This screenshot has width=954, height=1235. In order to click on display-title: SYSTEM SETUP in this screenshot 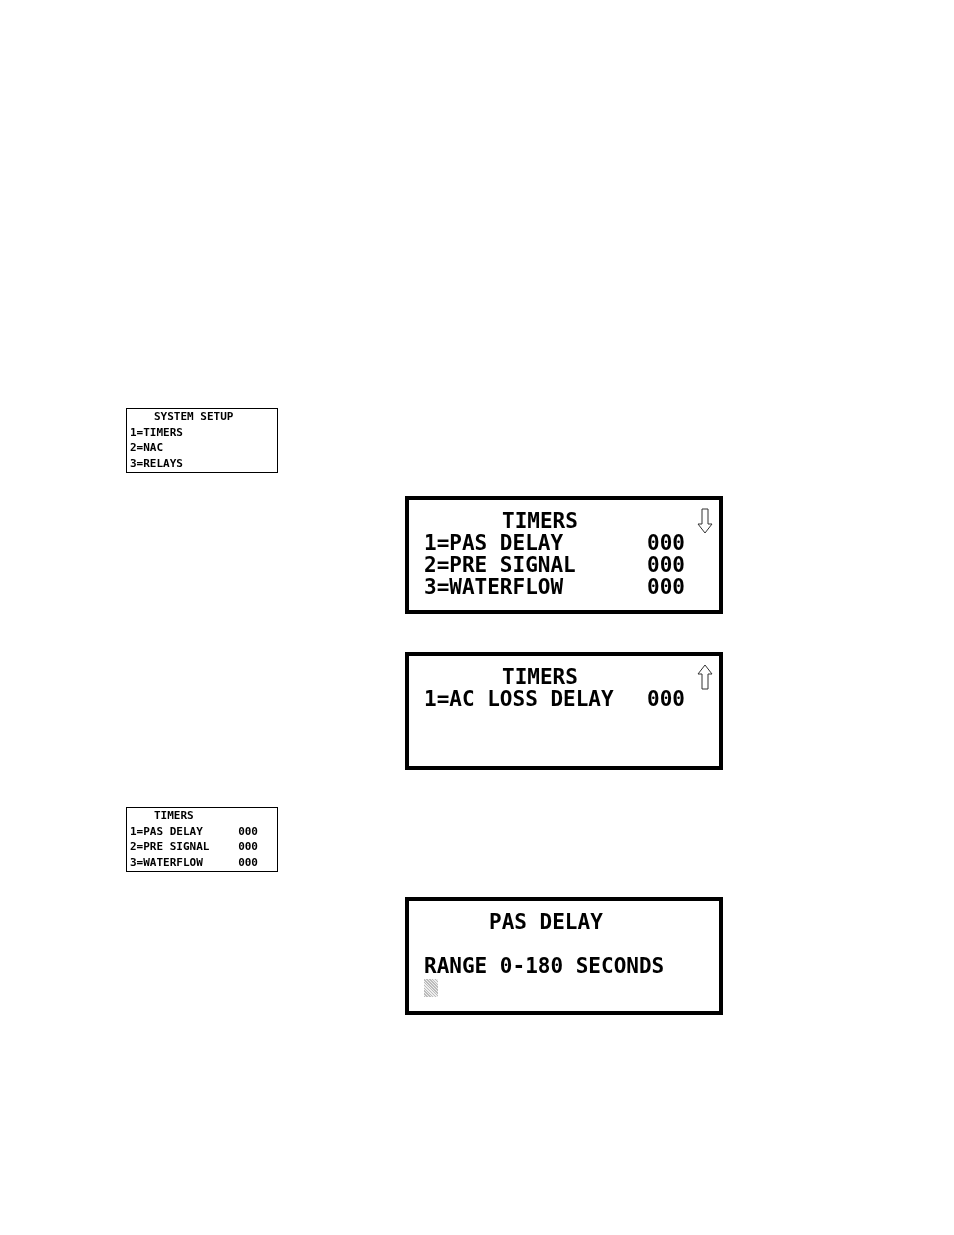, I will do `click(194, 417)`.